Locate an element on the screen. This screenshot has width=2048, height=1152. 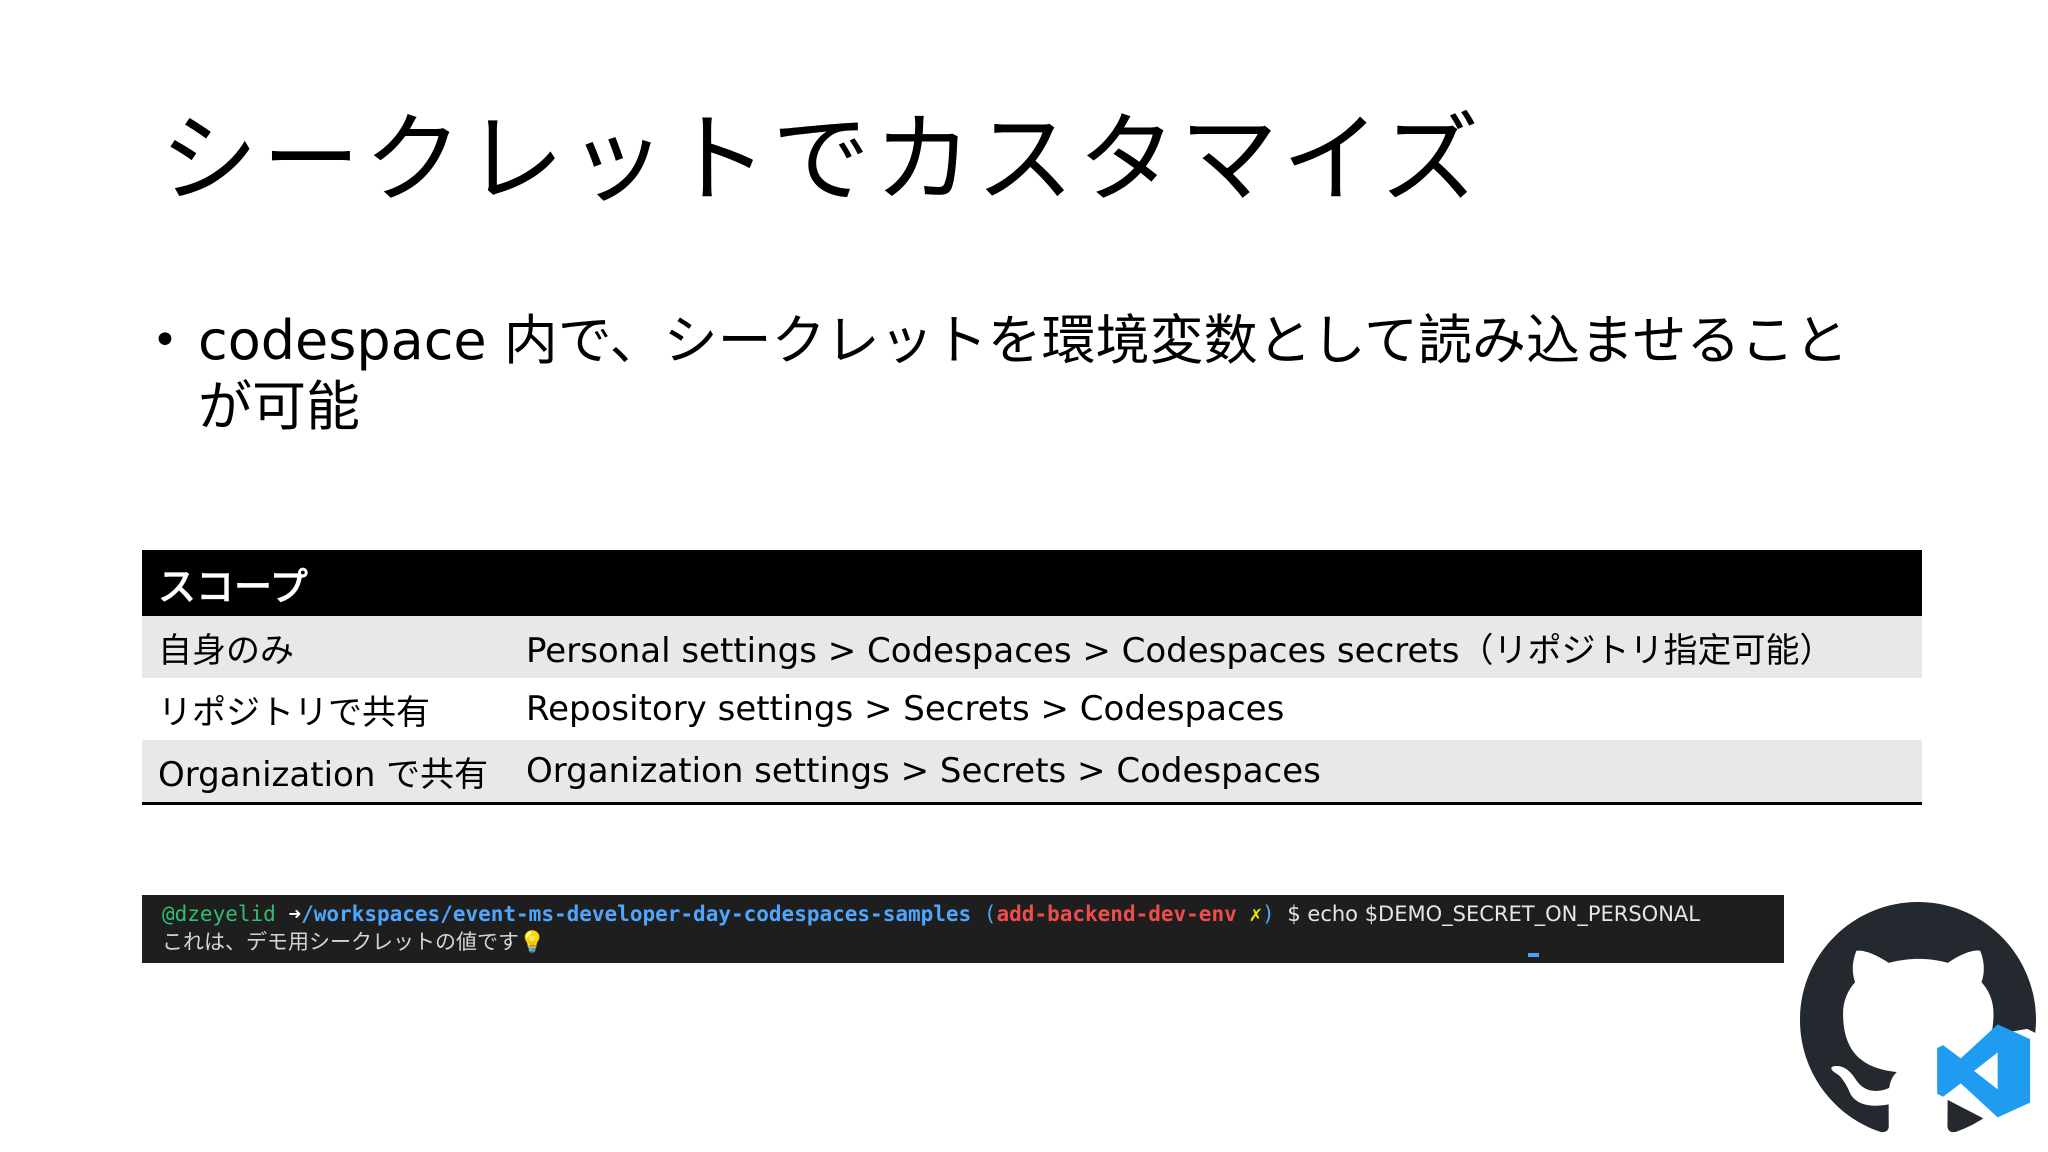
branch-close-paren: ) is located at coordinates (1268, 914).